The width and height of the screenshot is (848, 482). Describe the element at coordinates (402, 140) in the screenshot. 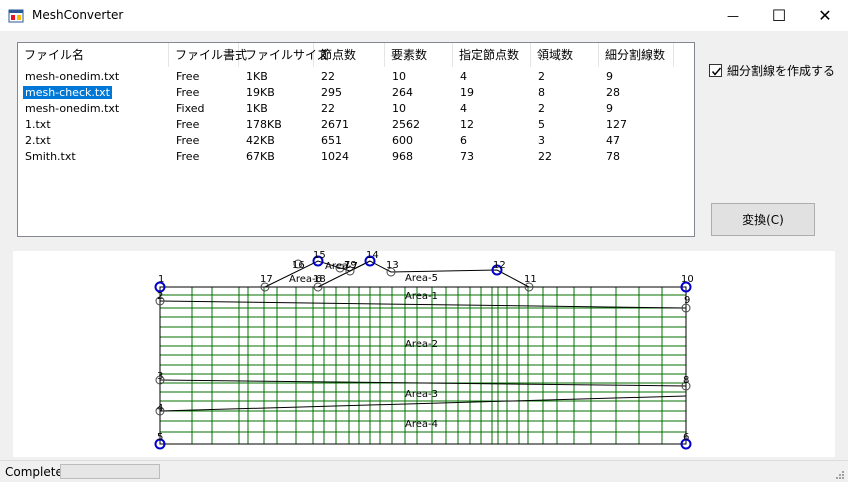

I see `file-cell: 600` at that location.